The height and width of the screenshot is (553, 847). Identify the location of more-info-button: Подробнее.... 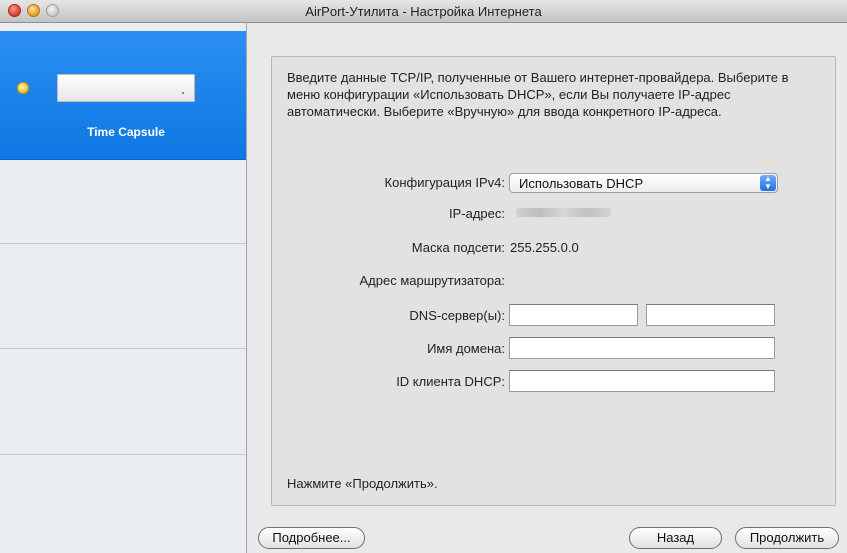
(311, 538).